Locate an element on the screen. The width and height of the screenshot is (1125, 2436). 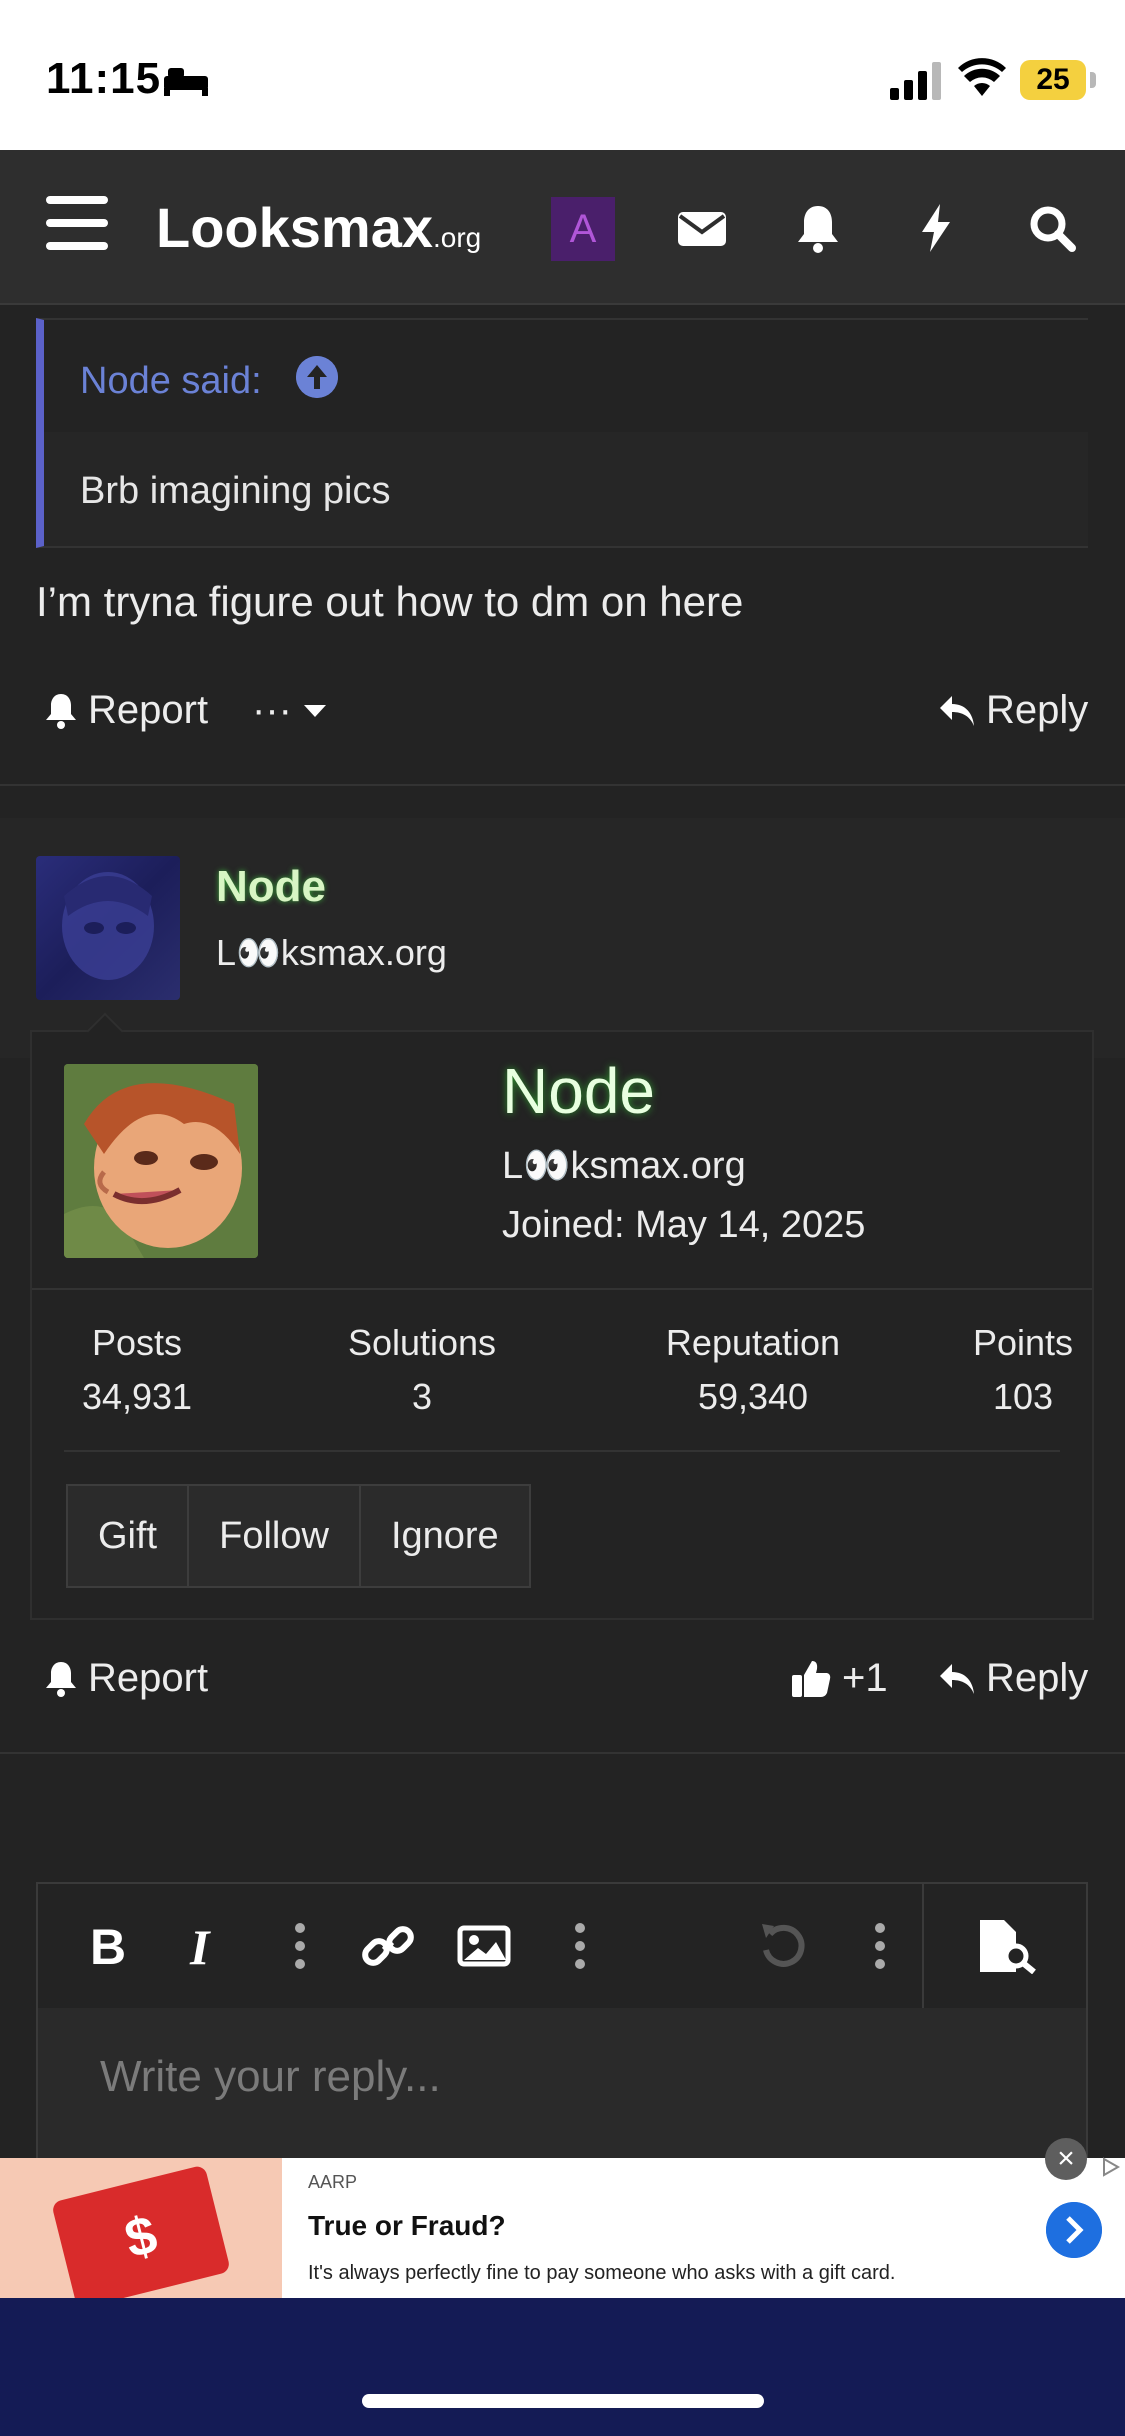
ad-headline: True or Fraud? is located at coordinates (407, 2225).